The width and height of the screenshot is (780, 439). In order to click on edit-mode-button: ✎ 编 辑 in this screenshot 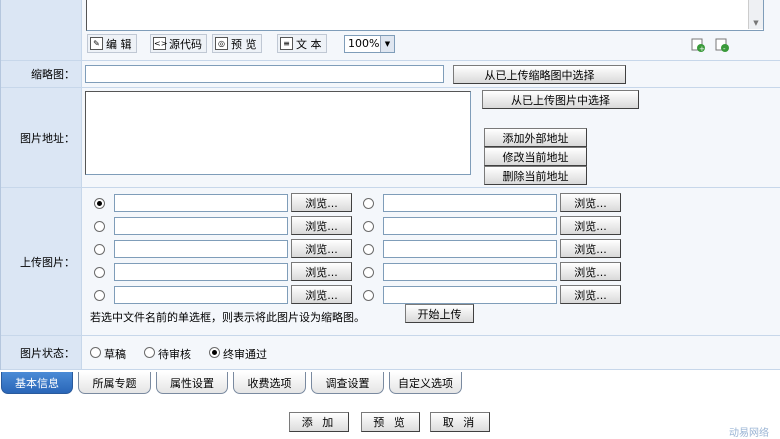, I will do `click(112, 43)`.